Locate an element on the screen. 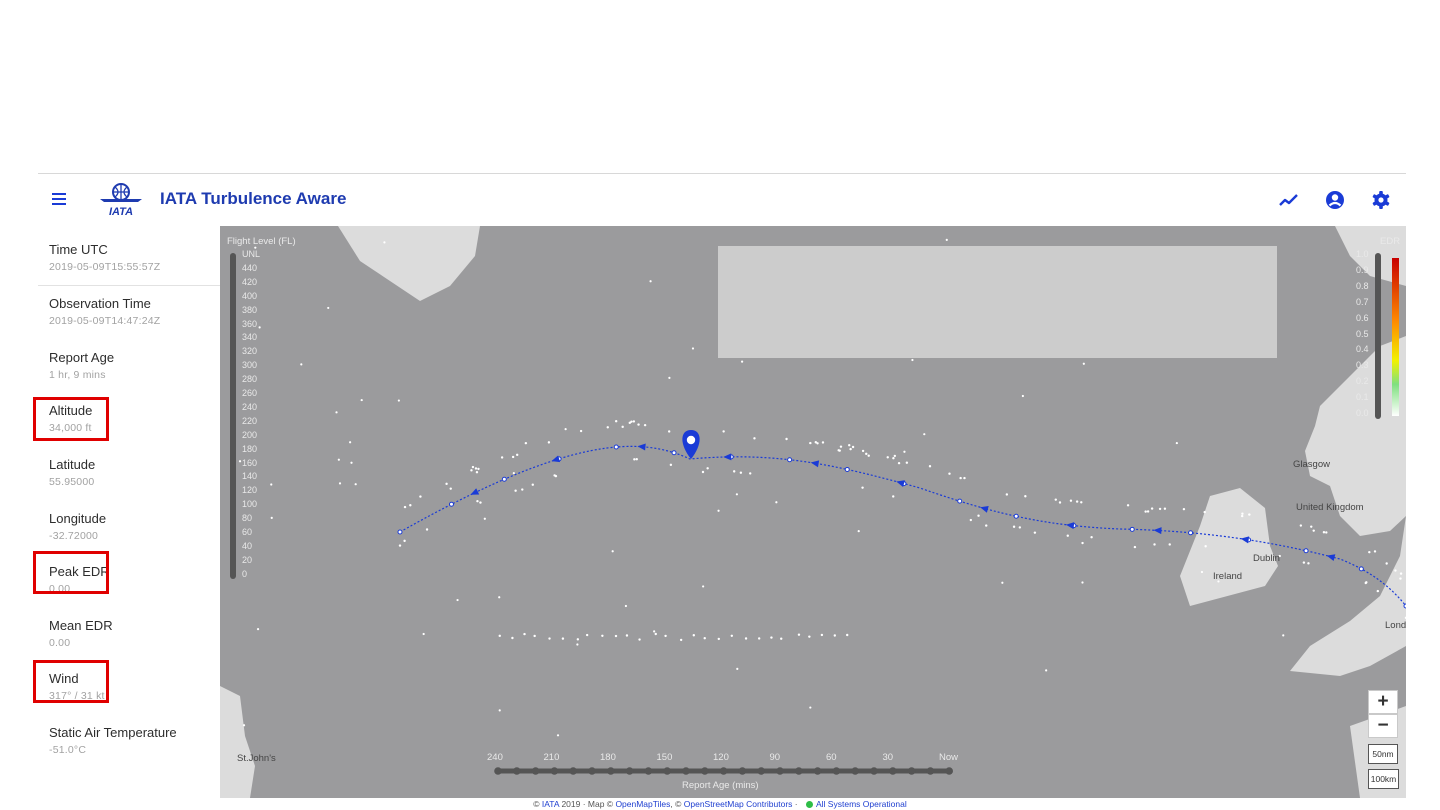 The image size is (1440, 810). edr-tick: 0.2 is located at coordinates (1362, 381).